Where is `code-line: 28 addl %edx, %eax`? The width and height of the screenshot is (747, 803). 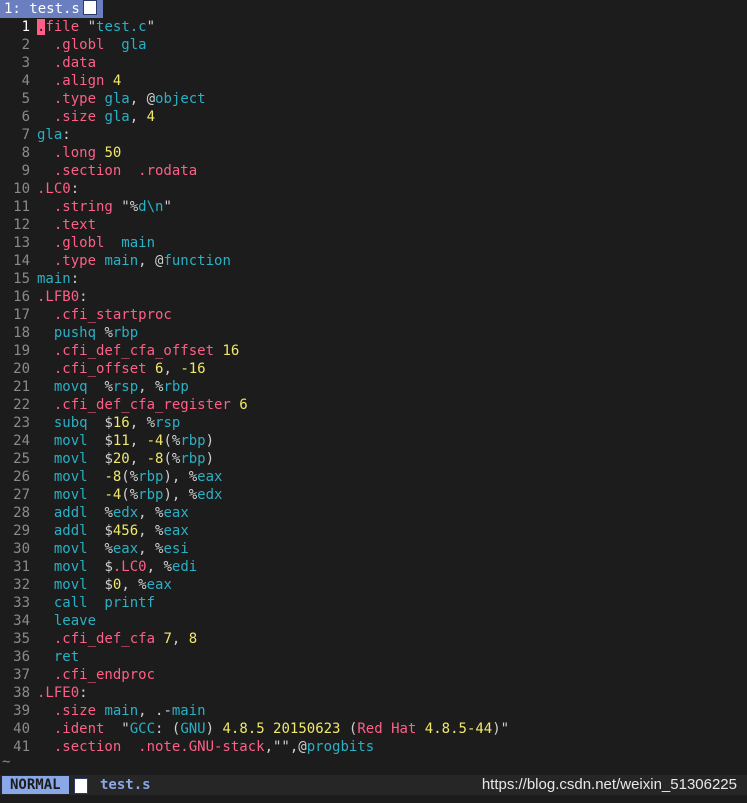 code-line: 28 addl %edx, %eax is located at coordinates (373, 513).